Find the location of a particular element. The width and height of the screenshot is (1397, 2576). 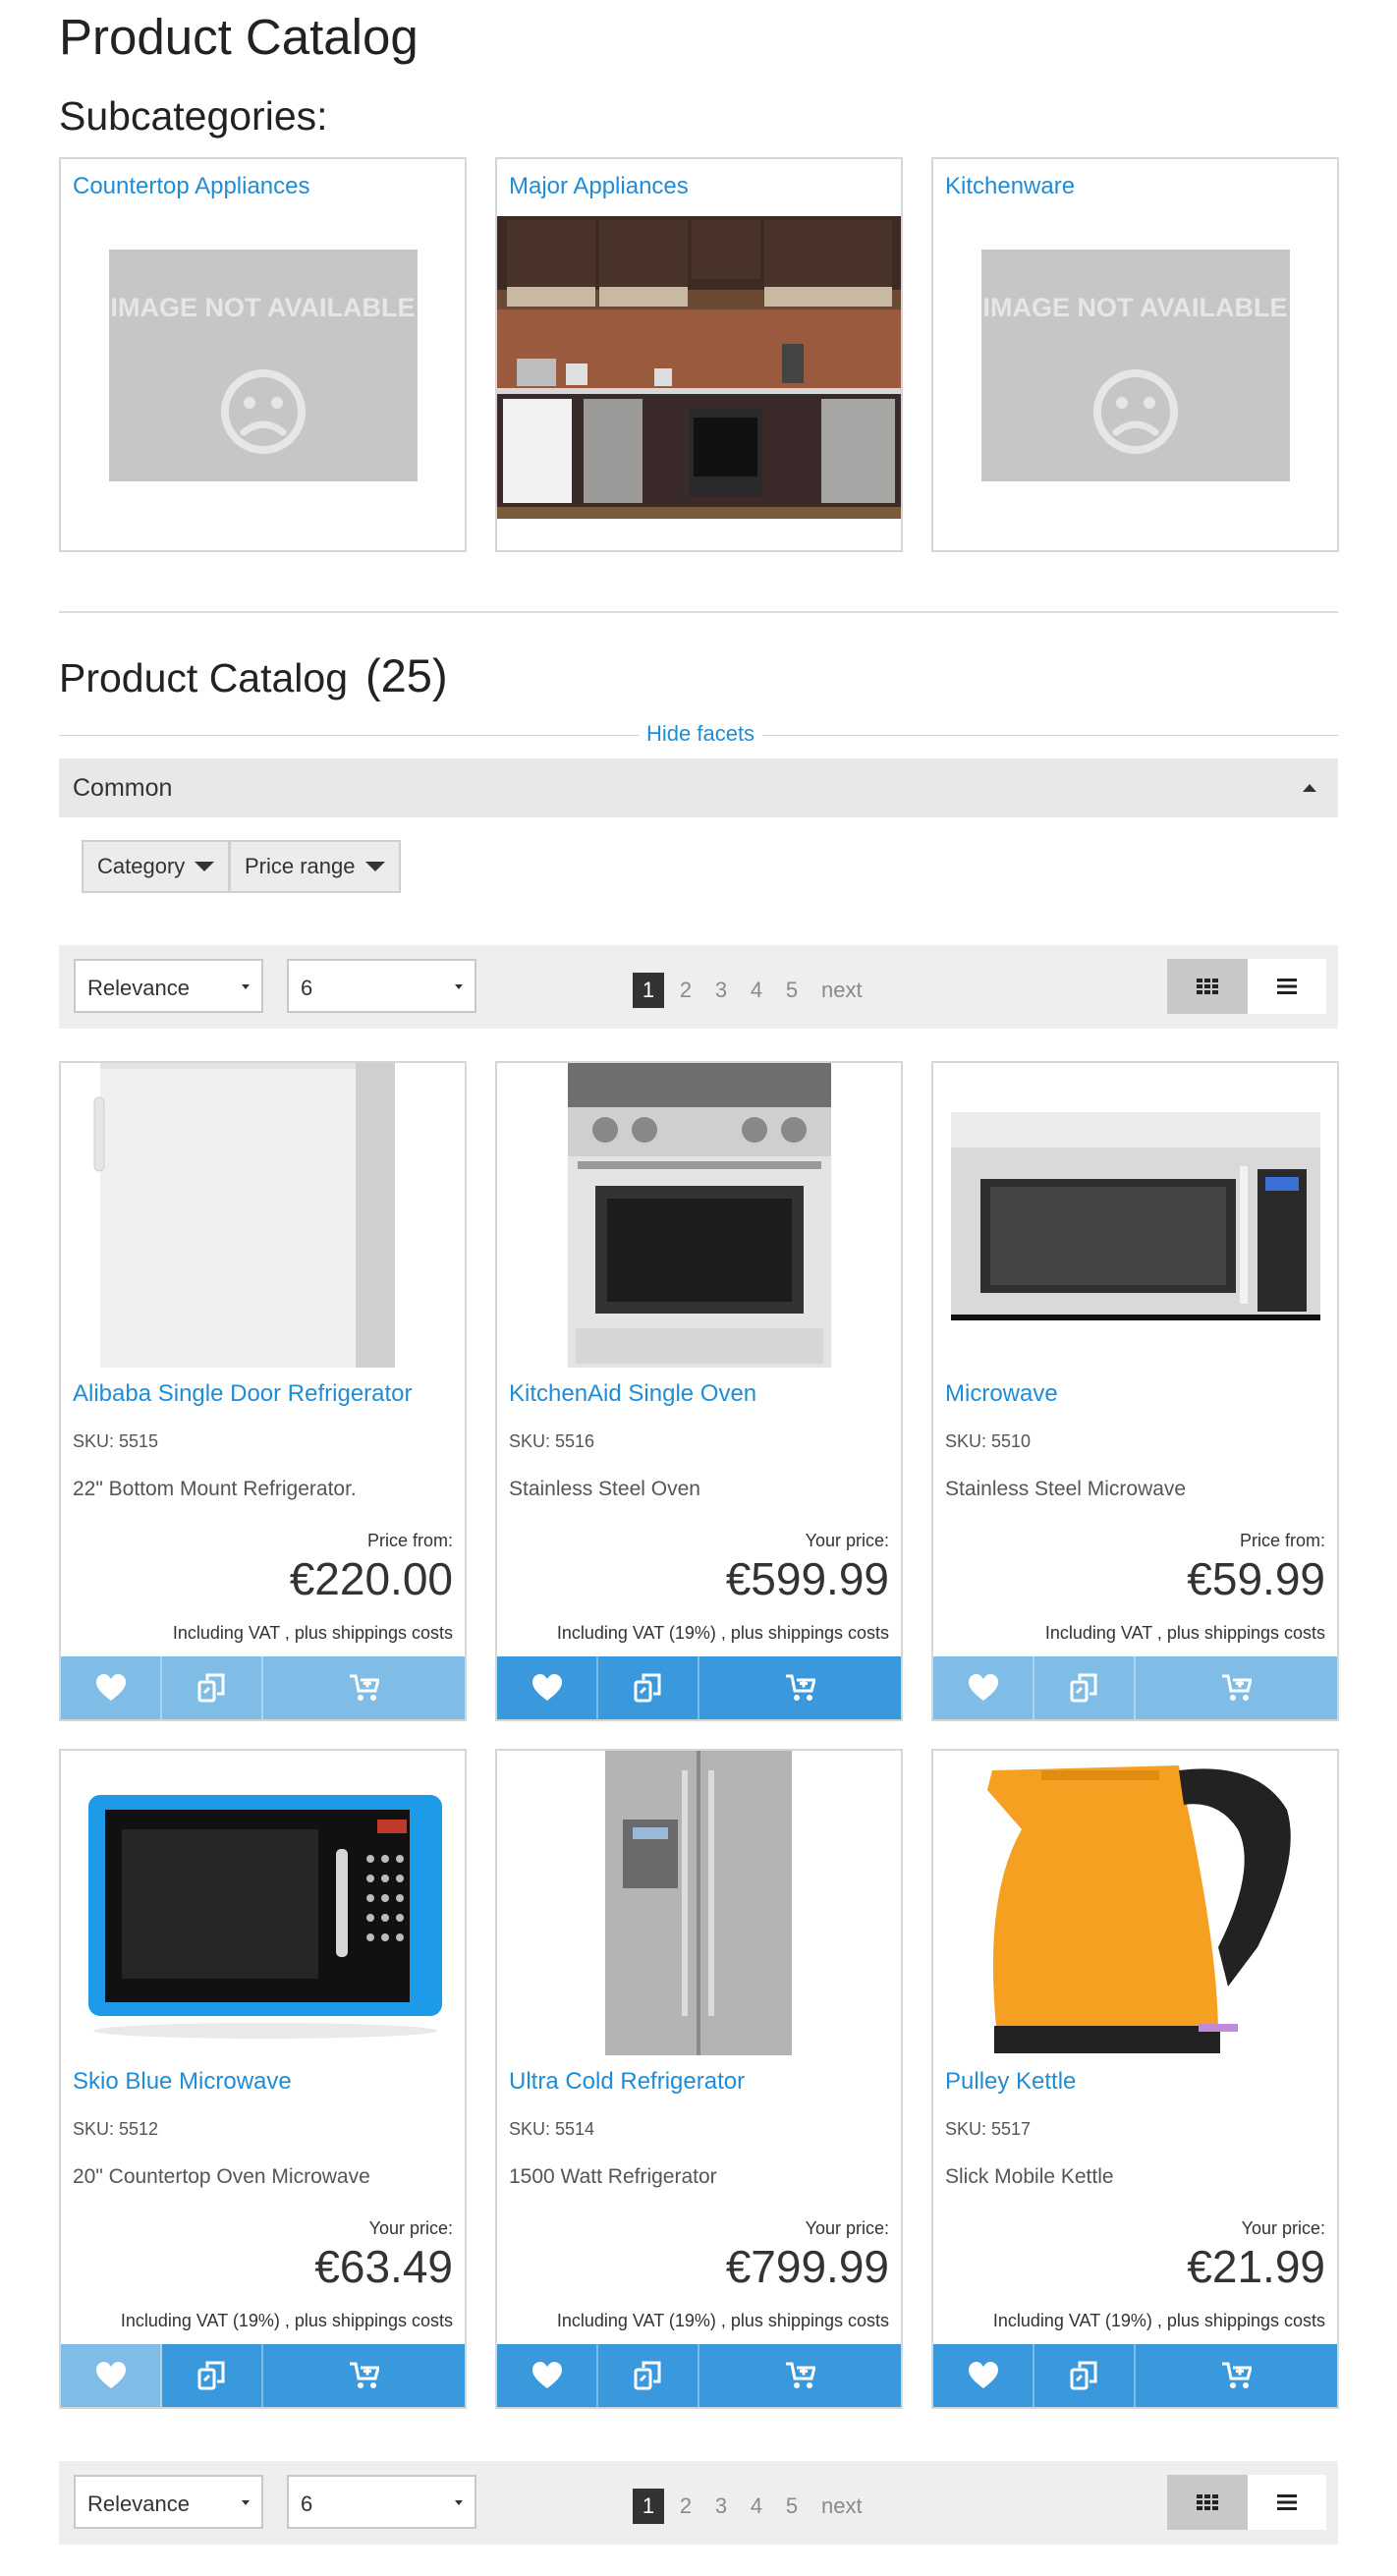

sad-face-icon is located at coordinates (1135, 411).